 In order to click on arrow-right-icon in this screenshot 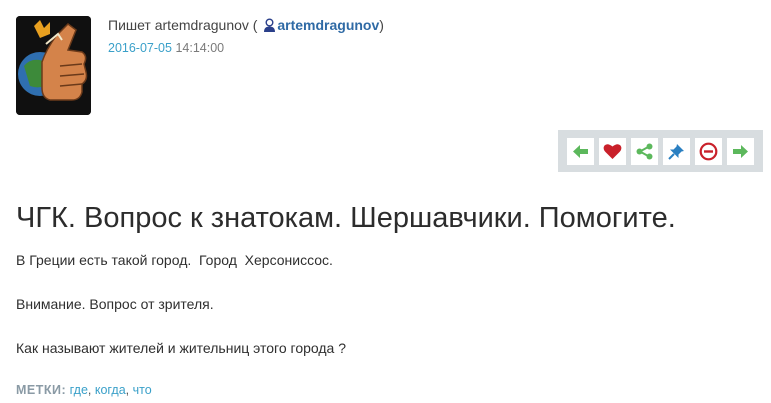, I will do `click(740, 151)`.